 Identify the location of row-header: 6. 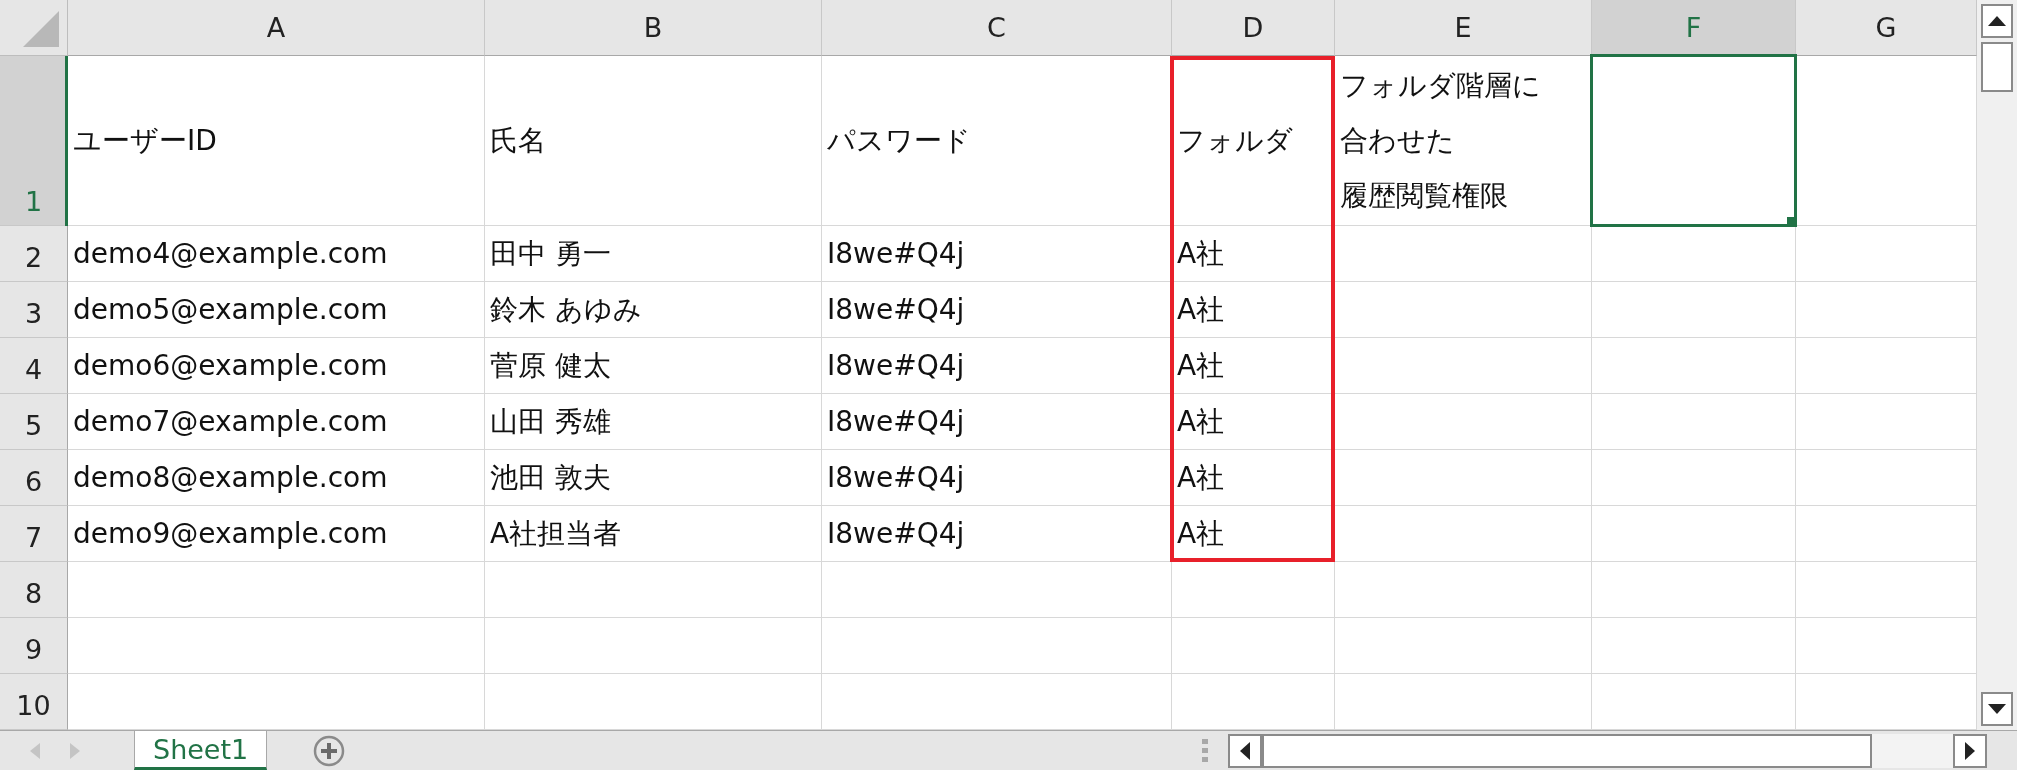
(34, 478).